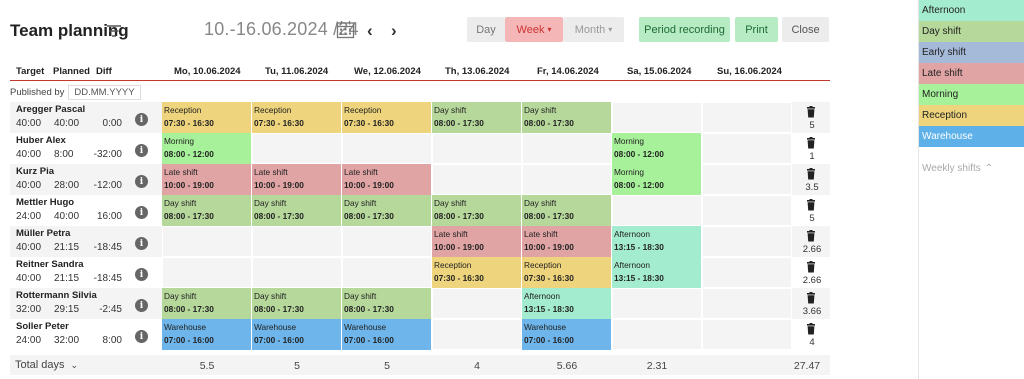 Image resolution: width=1024 pixels, height=379 pixels. Describe the element at coordinates (534, 29) in the screenshot. I see `view-week-button: Week ▾` at that location.